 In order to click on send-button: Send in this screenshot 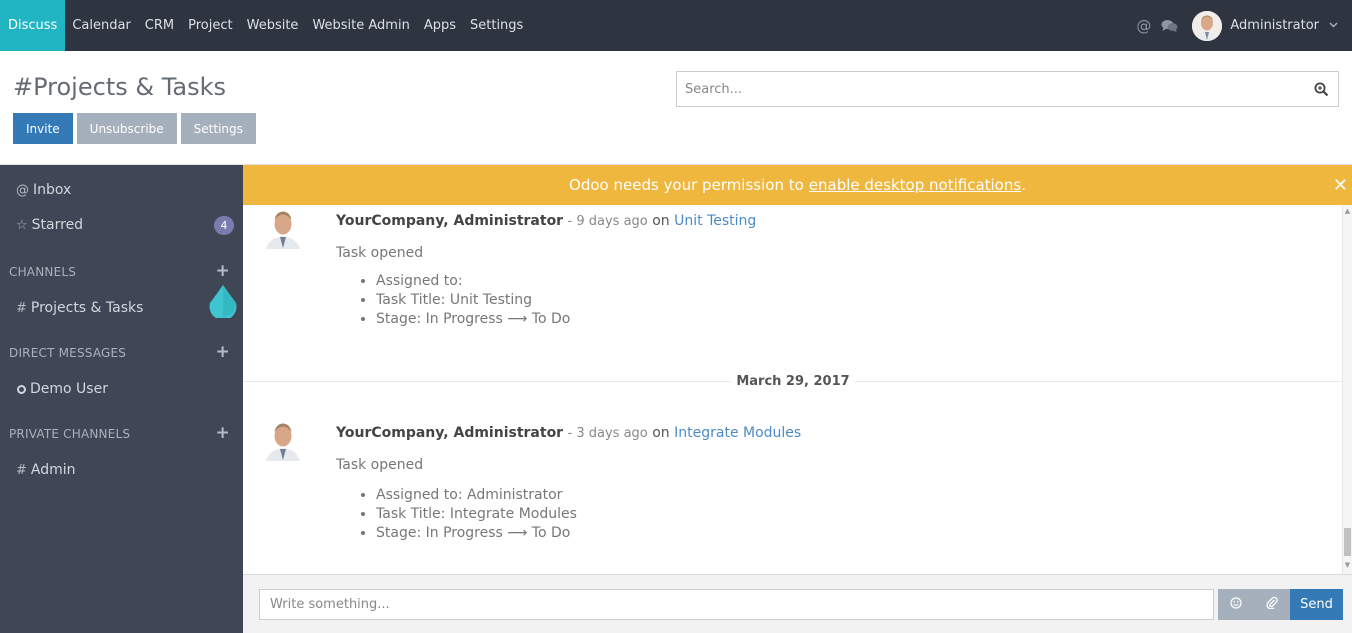, I will do `click(1316, 604)`.